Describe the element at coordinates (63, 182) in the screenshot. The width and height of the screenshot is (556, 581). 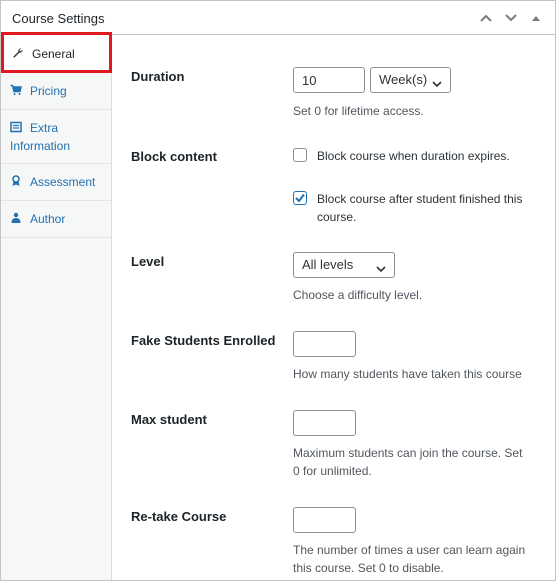
I see `tab-assessment-label: Assessment` at that location.